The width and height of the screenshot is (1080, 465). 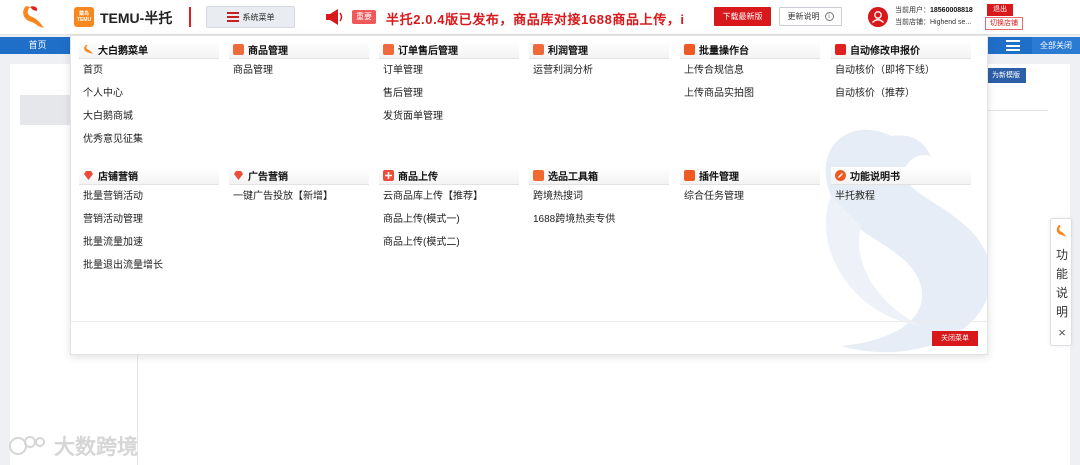 What do you see at coordinates (190, 17) in the screenshot?
I see `divider` at bounding box center [190, 17].